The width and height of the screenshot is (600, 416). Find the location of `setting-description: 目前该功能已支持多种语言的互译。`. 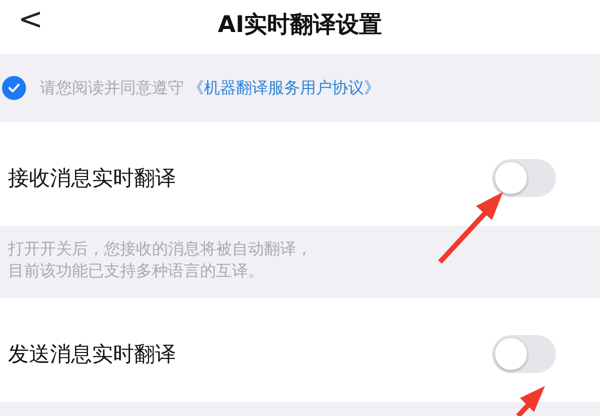

setting-description: 目前该功能已支持多种语言的互译。 is located at coordinates (136, 271).